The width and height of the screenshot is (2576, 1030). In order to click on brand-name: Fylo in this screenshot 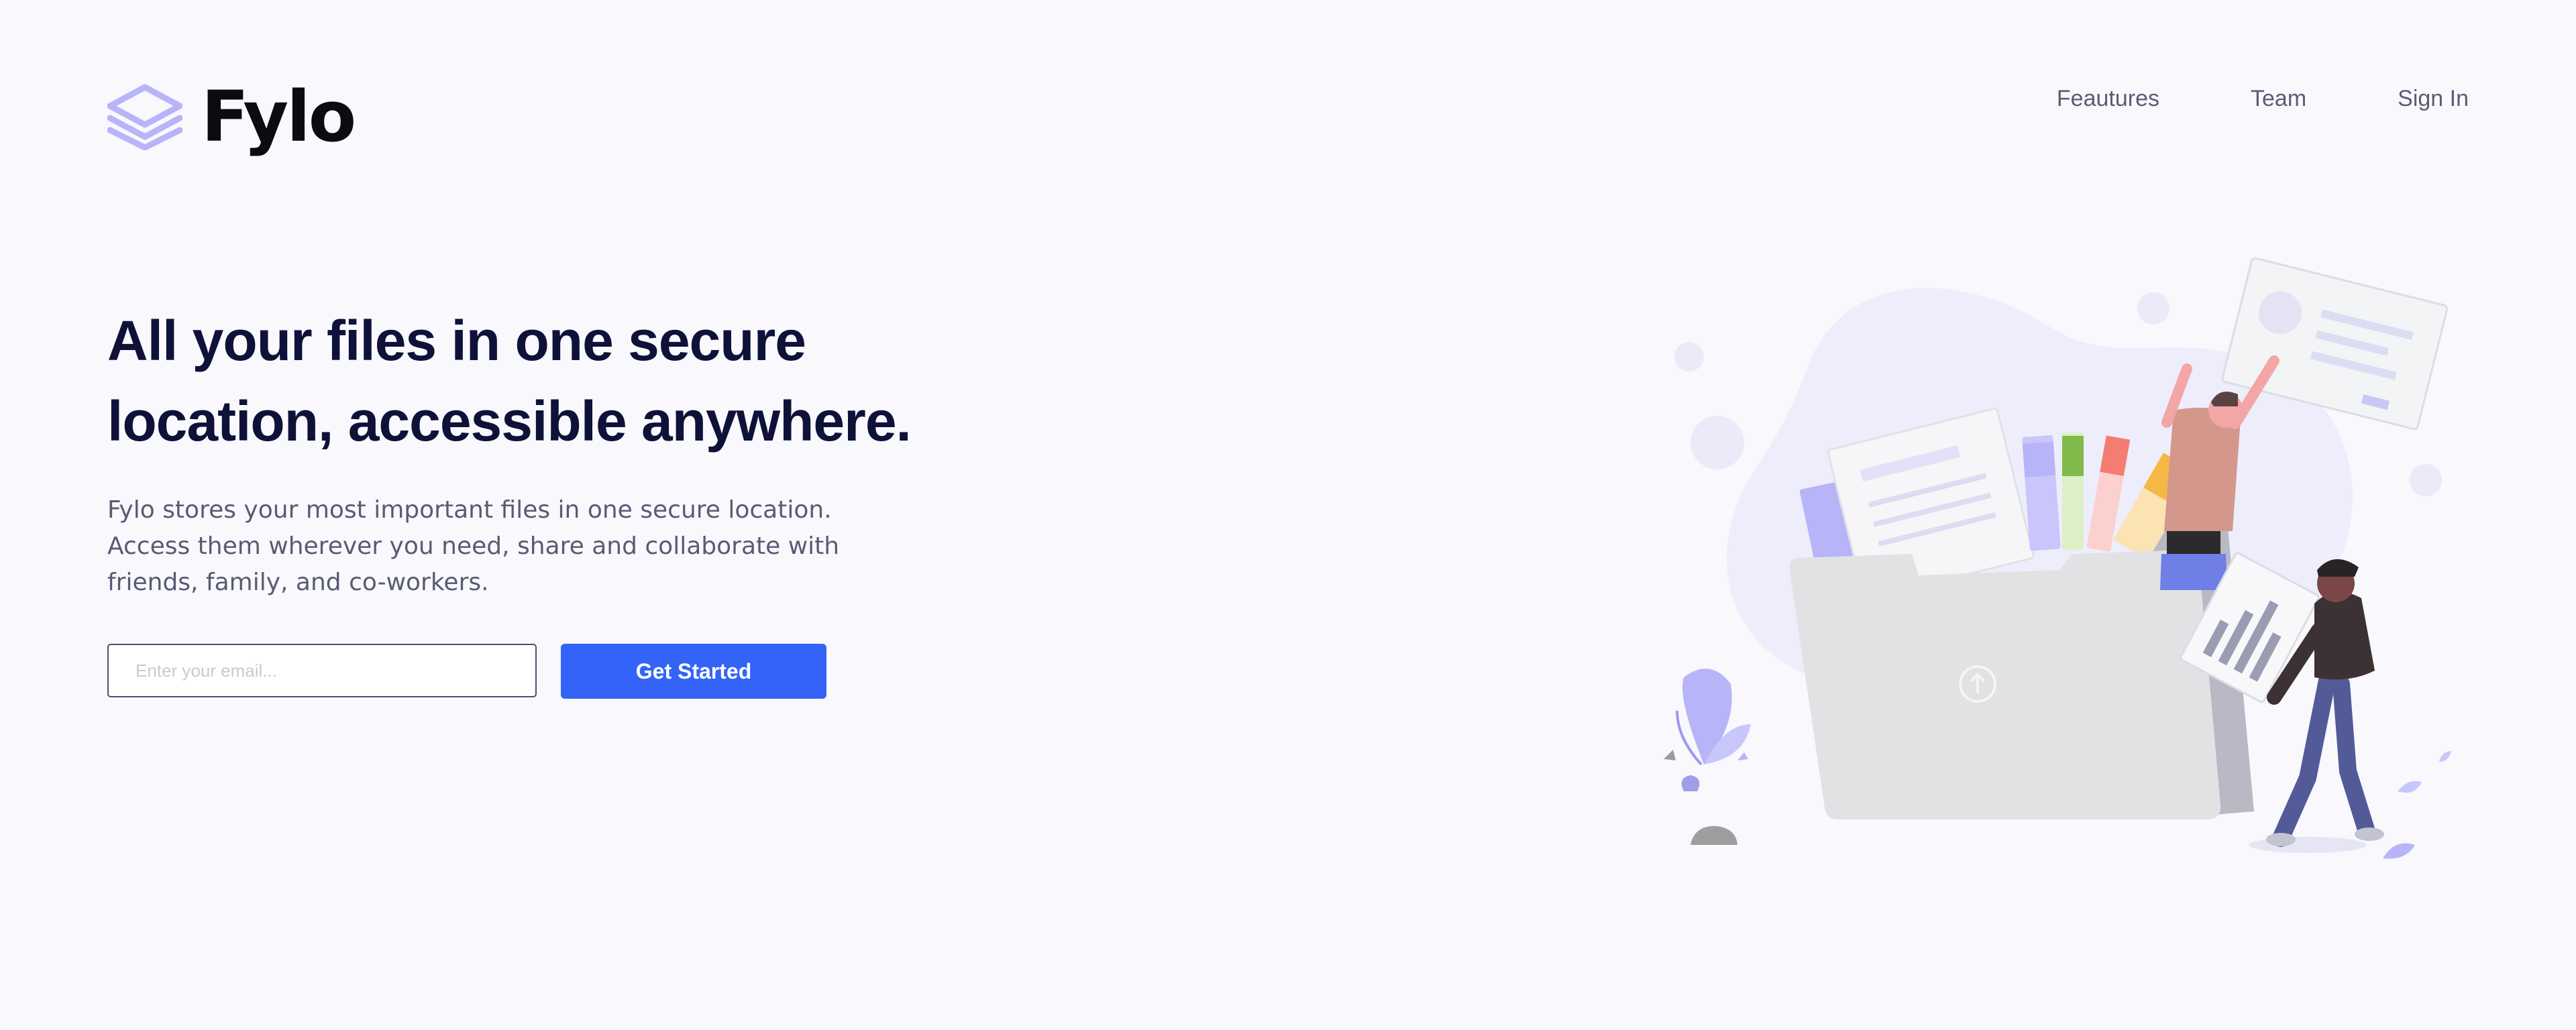, I will do `click(278, 117)`.